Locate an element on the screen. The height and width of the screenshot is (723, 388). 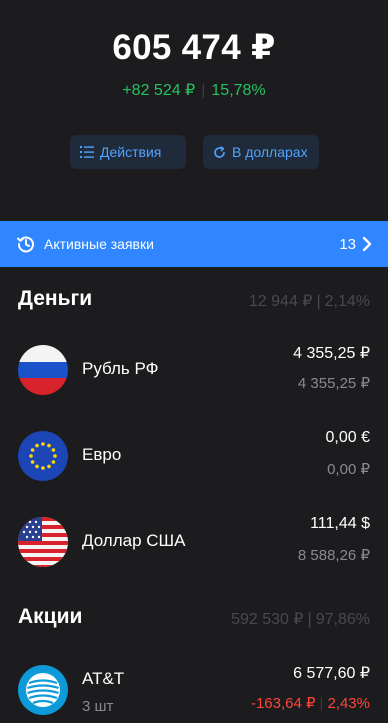
active-orders-label: Активные заявки is located at coordinates (99, 244).